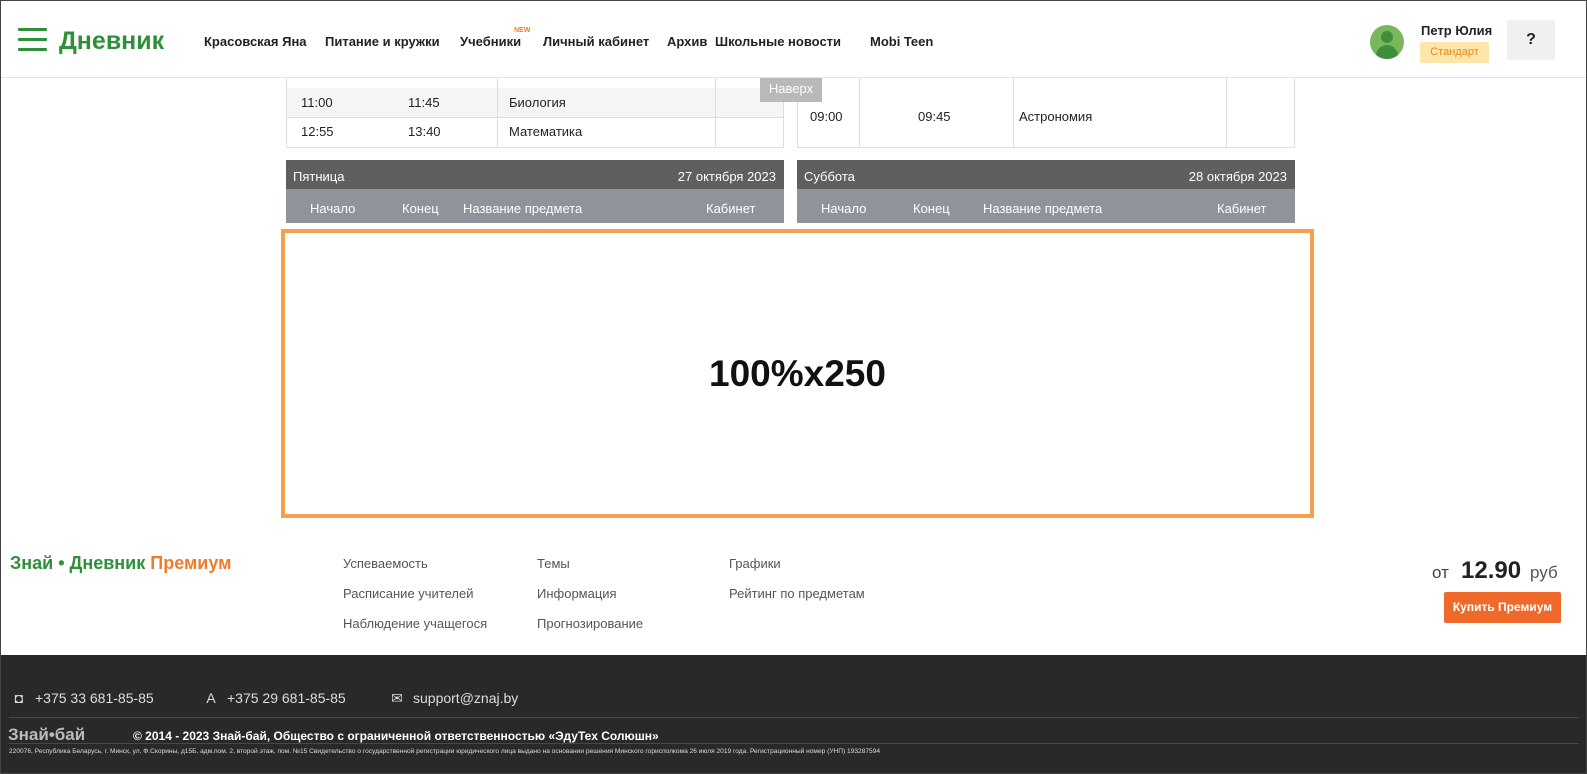 The height and width of the screenshot is (774, 1587). What do you see at coordinates (46, 735) in the screenshot?
I see `footer-logo: Знай•бай` at bounding box center [46, 735].